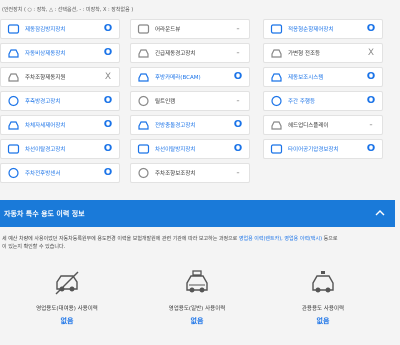 The width and height of the screenshot is (400, 345). I want to click on option-name: 주간 주행등, so click(302, 102).